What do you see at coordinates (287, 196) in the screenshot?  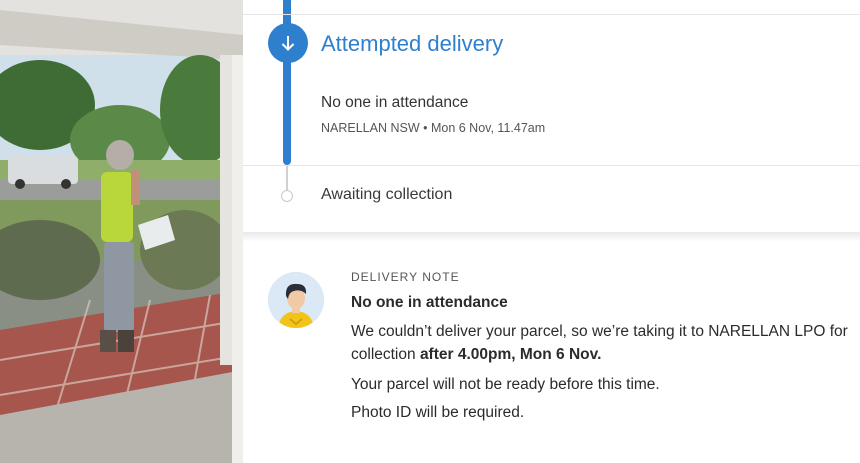 I see `pending-step-dot-icon` at bounding box center [287, 196].